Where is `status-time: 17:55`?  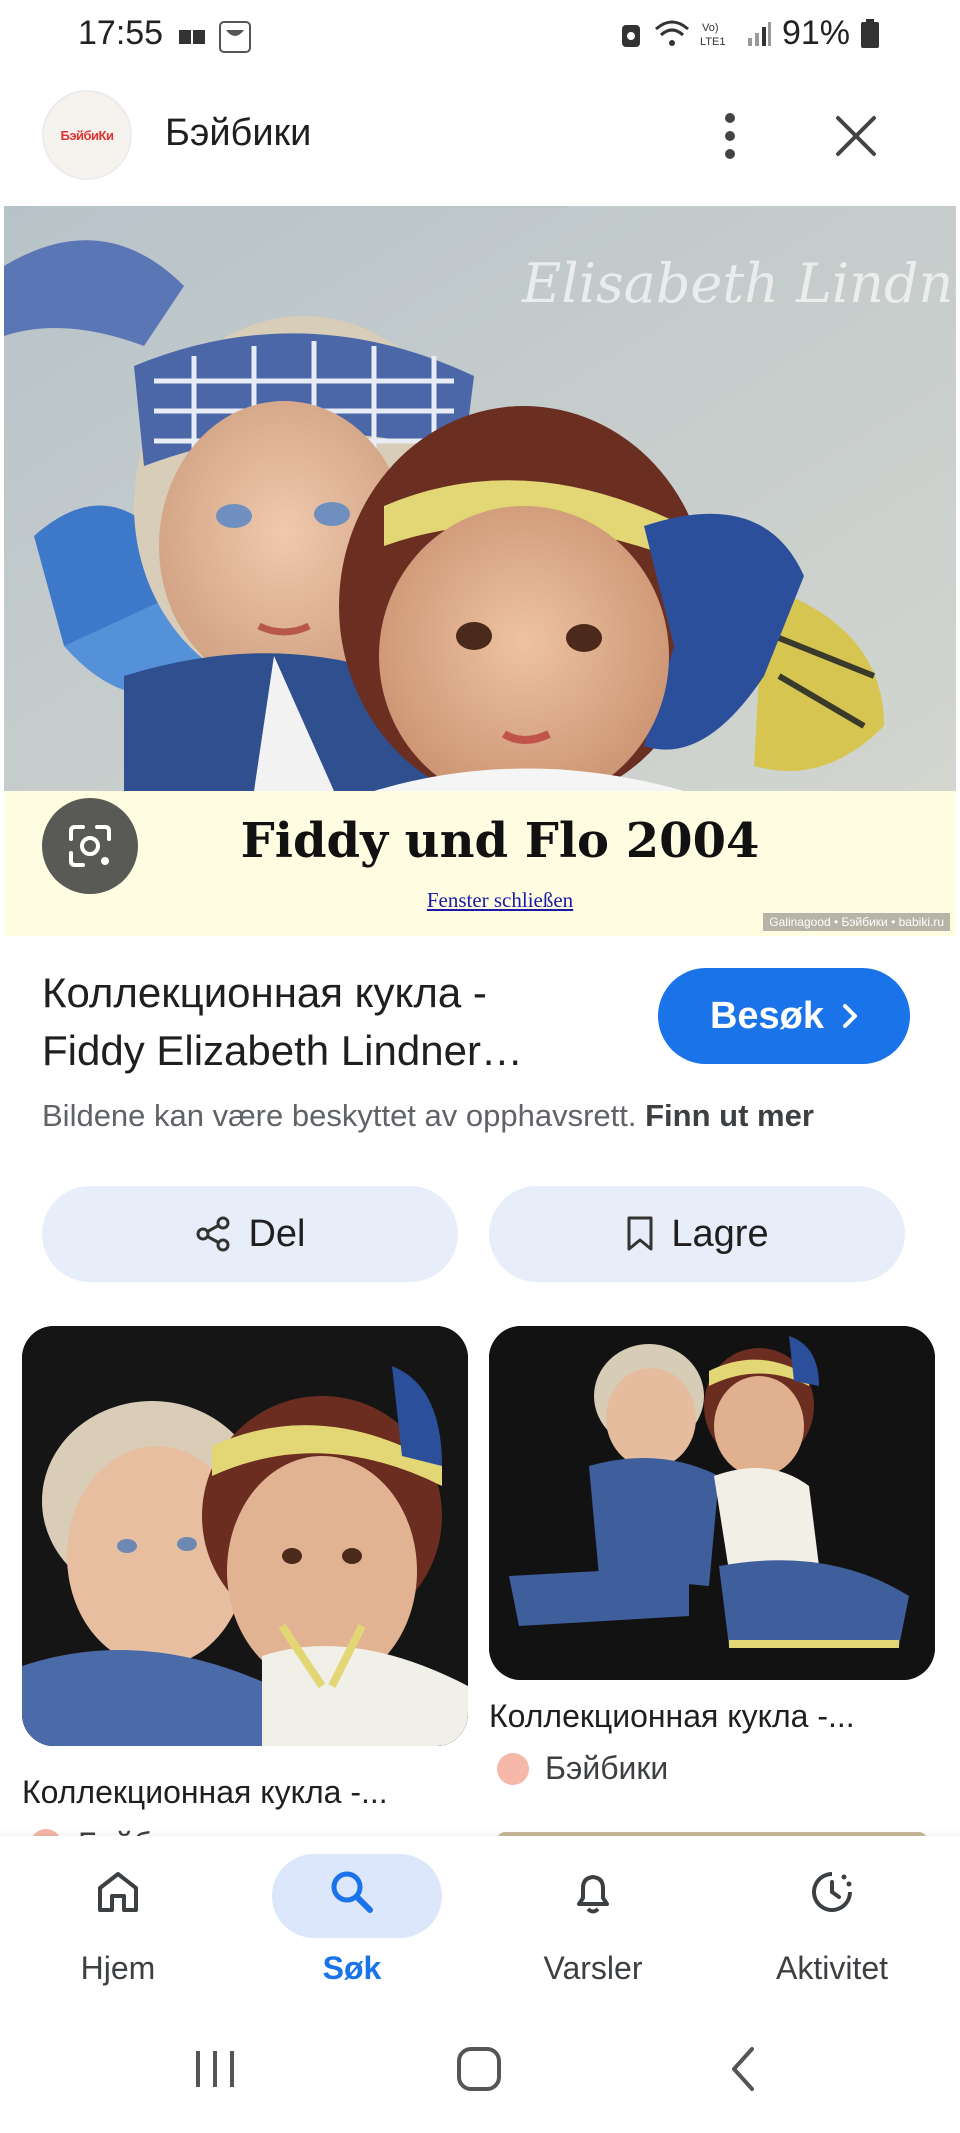 status-time: 17:55 is located at coordinates (121, 33).